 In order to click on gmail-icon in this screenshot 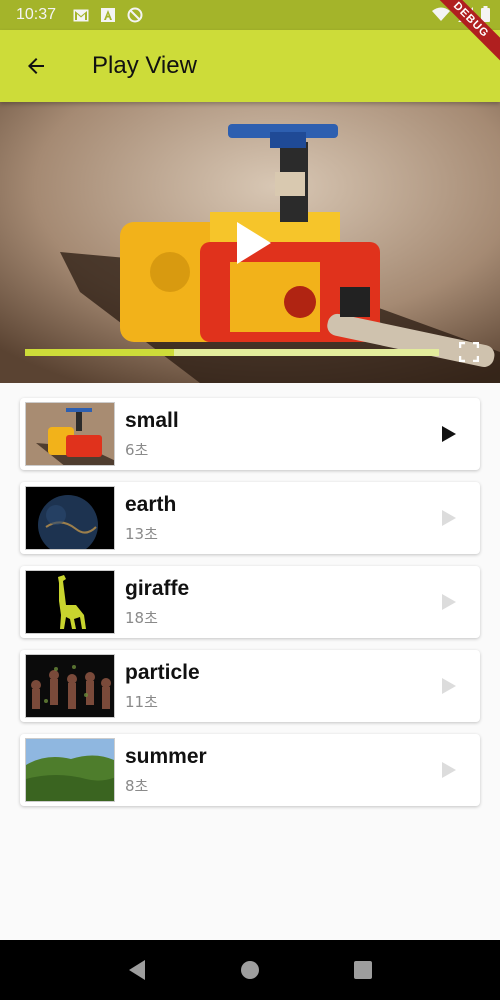, I will do `click(80, 15)`.